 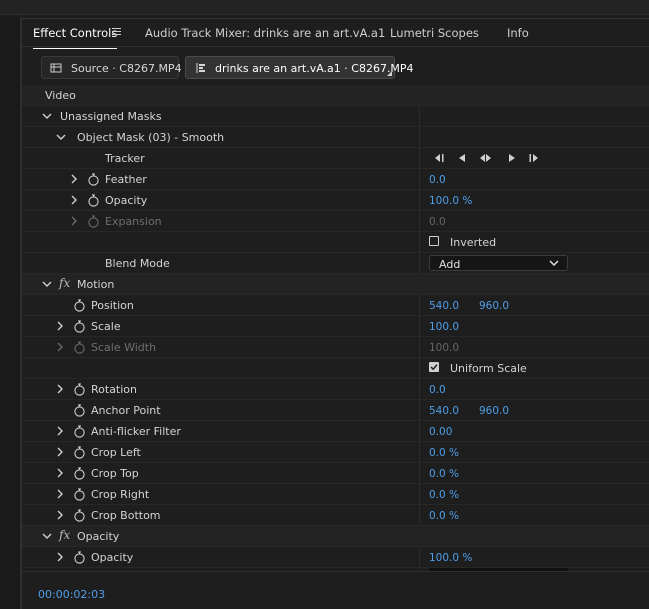 I want to click on row-position: Position 540.0 960.0, so click(x=335, y=305).